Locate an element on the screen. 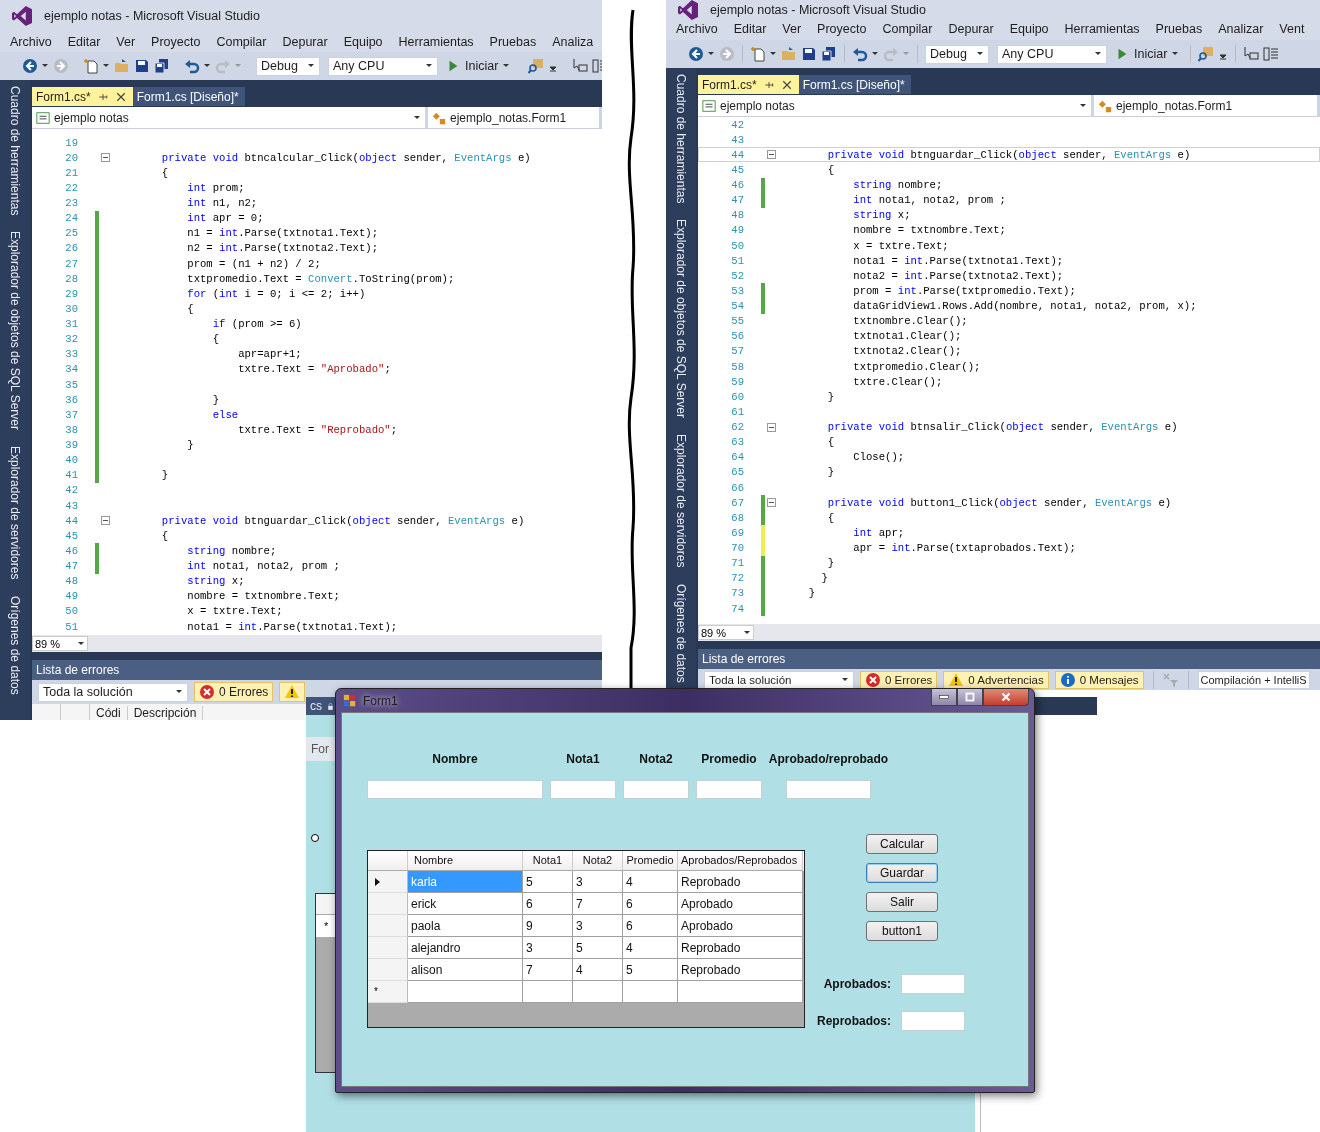 The image size is (1320, 1132). menu-item: Vent is located at coordinates (1292, 29).